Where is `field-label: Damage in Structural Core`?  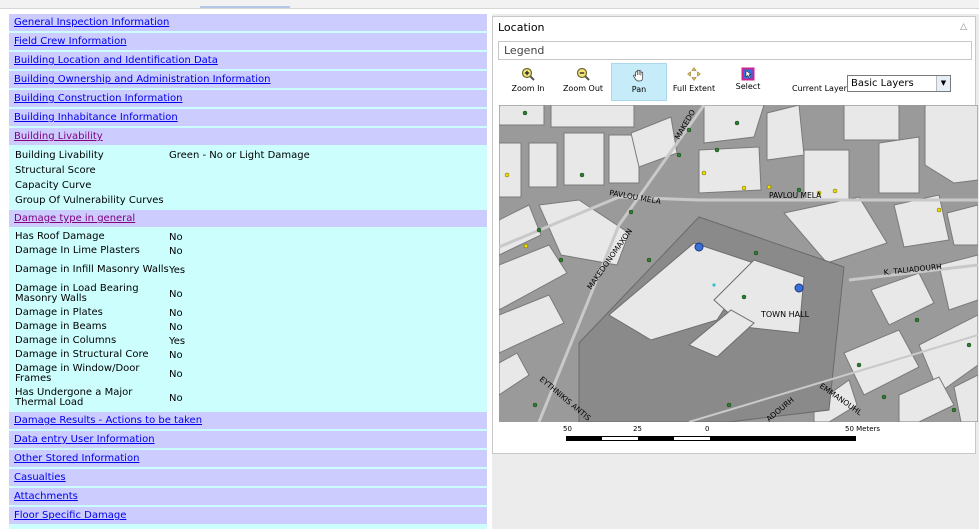
field-label: Damage in Structural Core is located at coordinates (82, 354).